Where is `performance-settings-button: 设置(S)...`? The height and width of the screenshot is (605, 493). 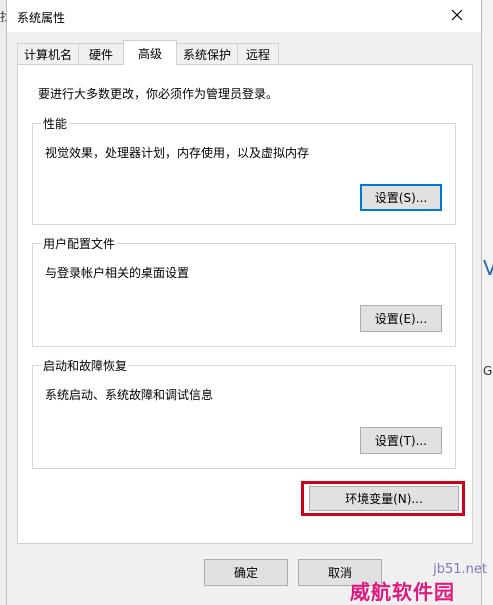 performance-settings-button: 设置(S)... is located at coordinates (401, 197).